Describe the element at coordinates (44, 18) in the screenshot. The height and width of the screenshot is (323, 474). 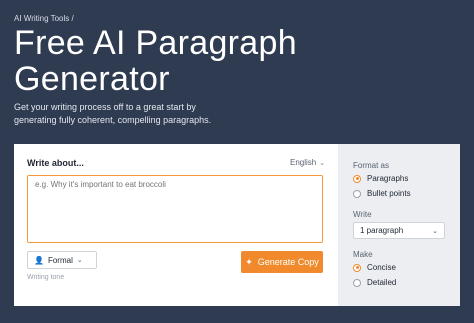
I see `breadcrumb: AI Writing Tools /` at that location.